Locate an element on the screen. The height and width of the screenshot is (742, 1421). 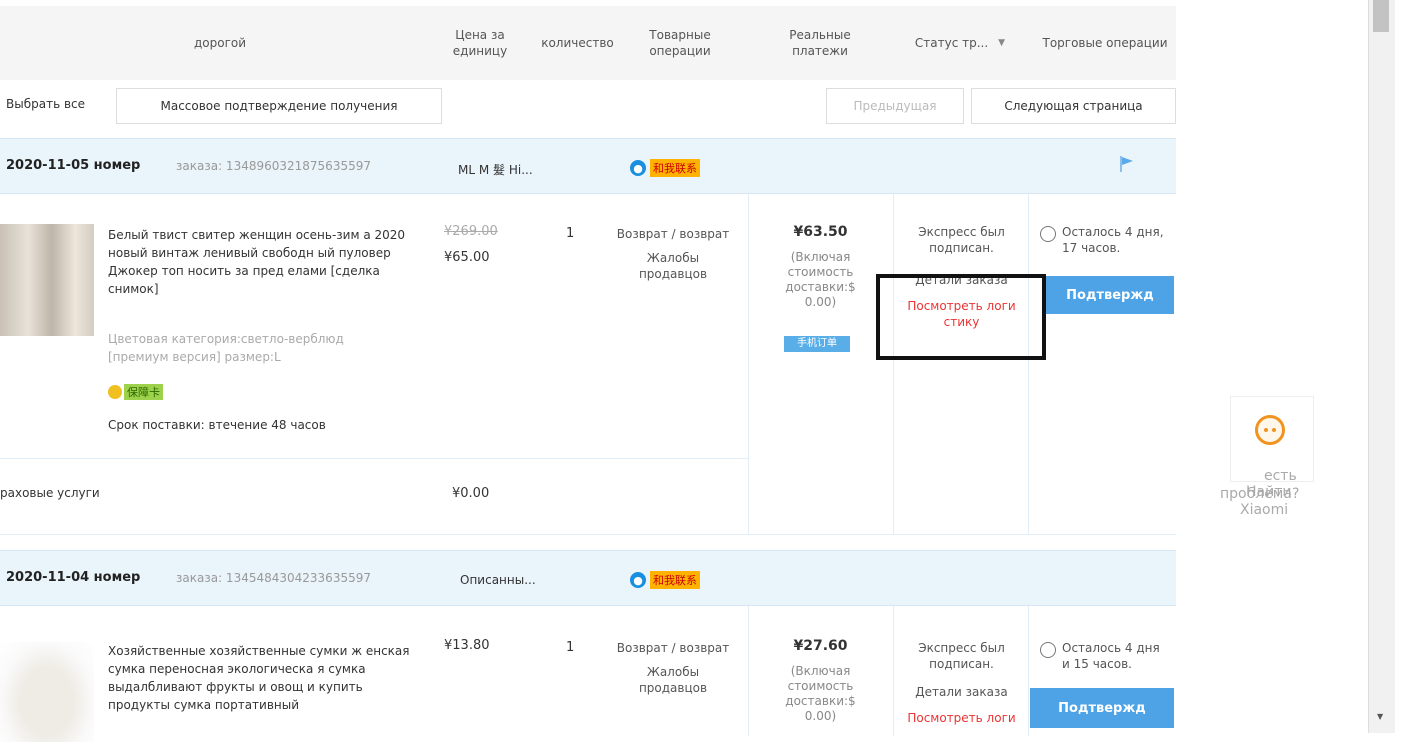
vertical-scrollbar: ▼ is located at coordinates (1381, 366).